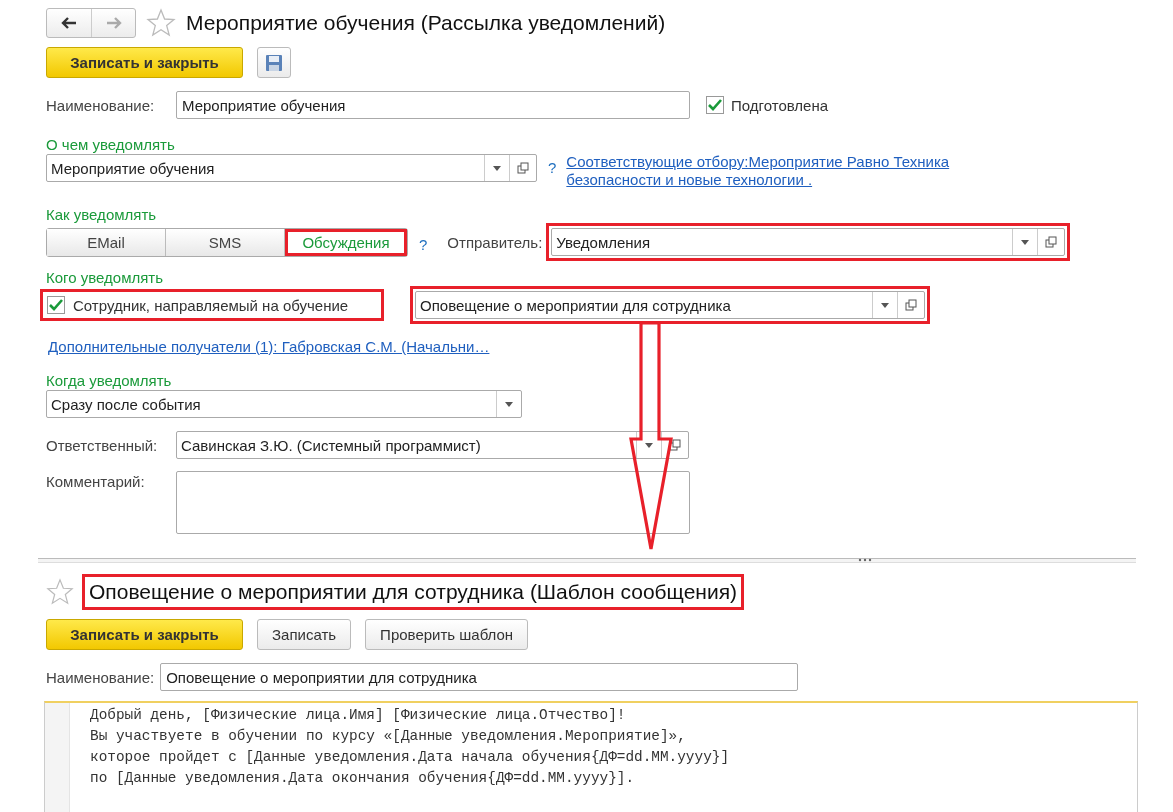 Image resolution: width=1173 pixels, height=812 pixels. I want to click on left-arrow-icon, so click(69, 23).